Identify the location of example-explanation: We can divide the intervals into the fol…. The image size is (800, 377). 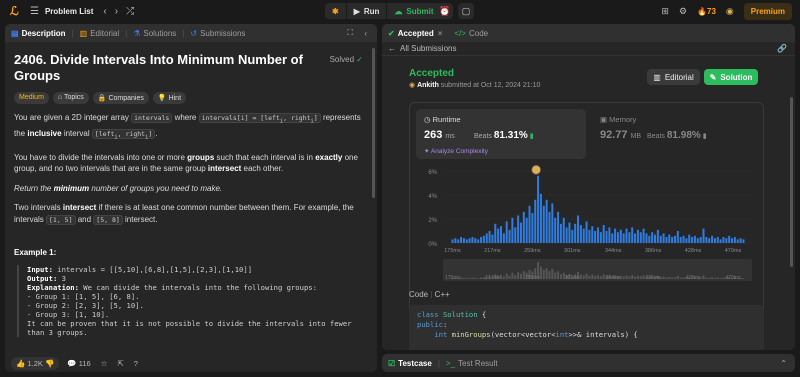
(197, 288).